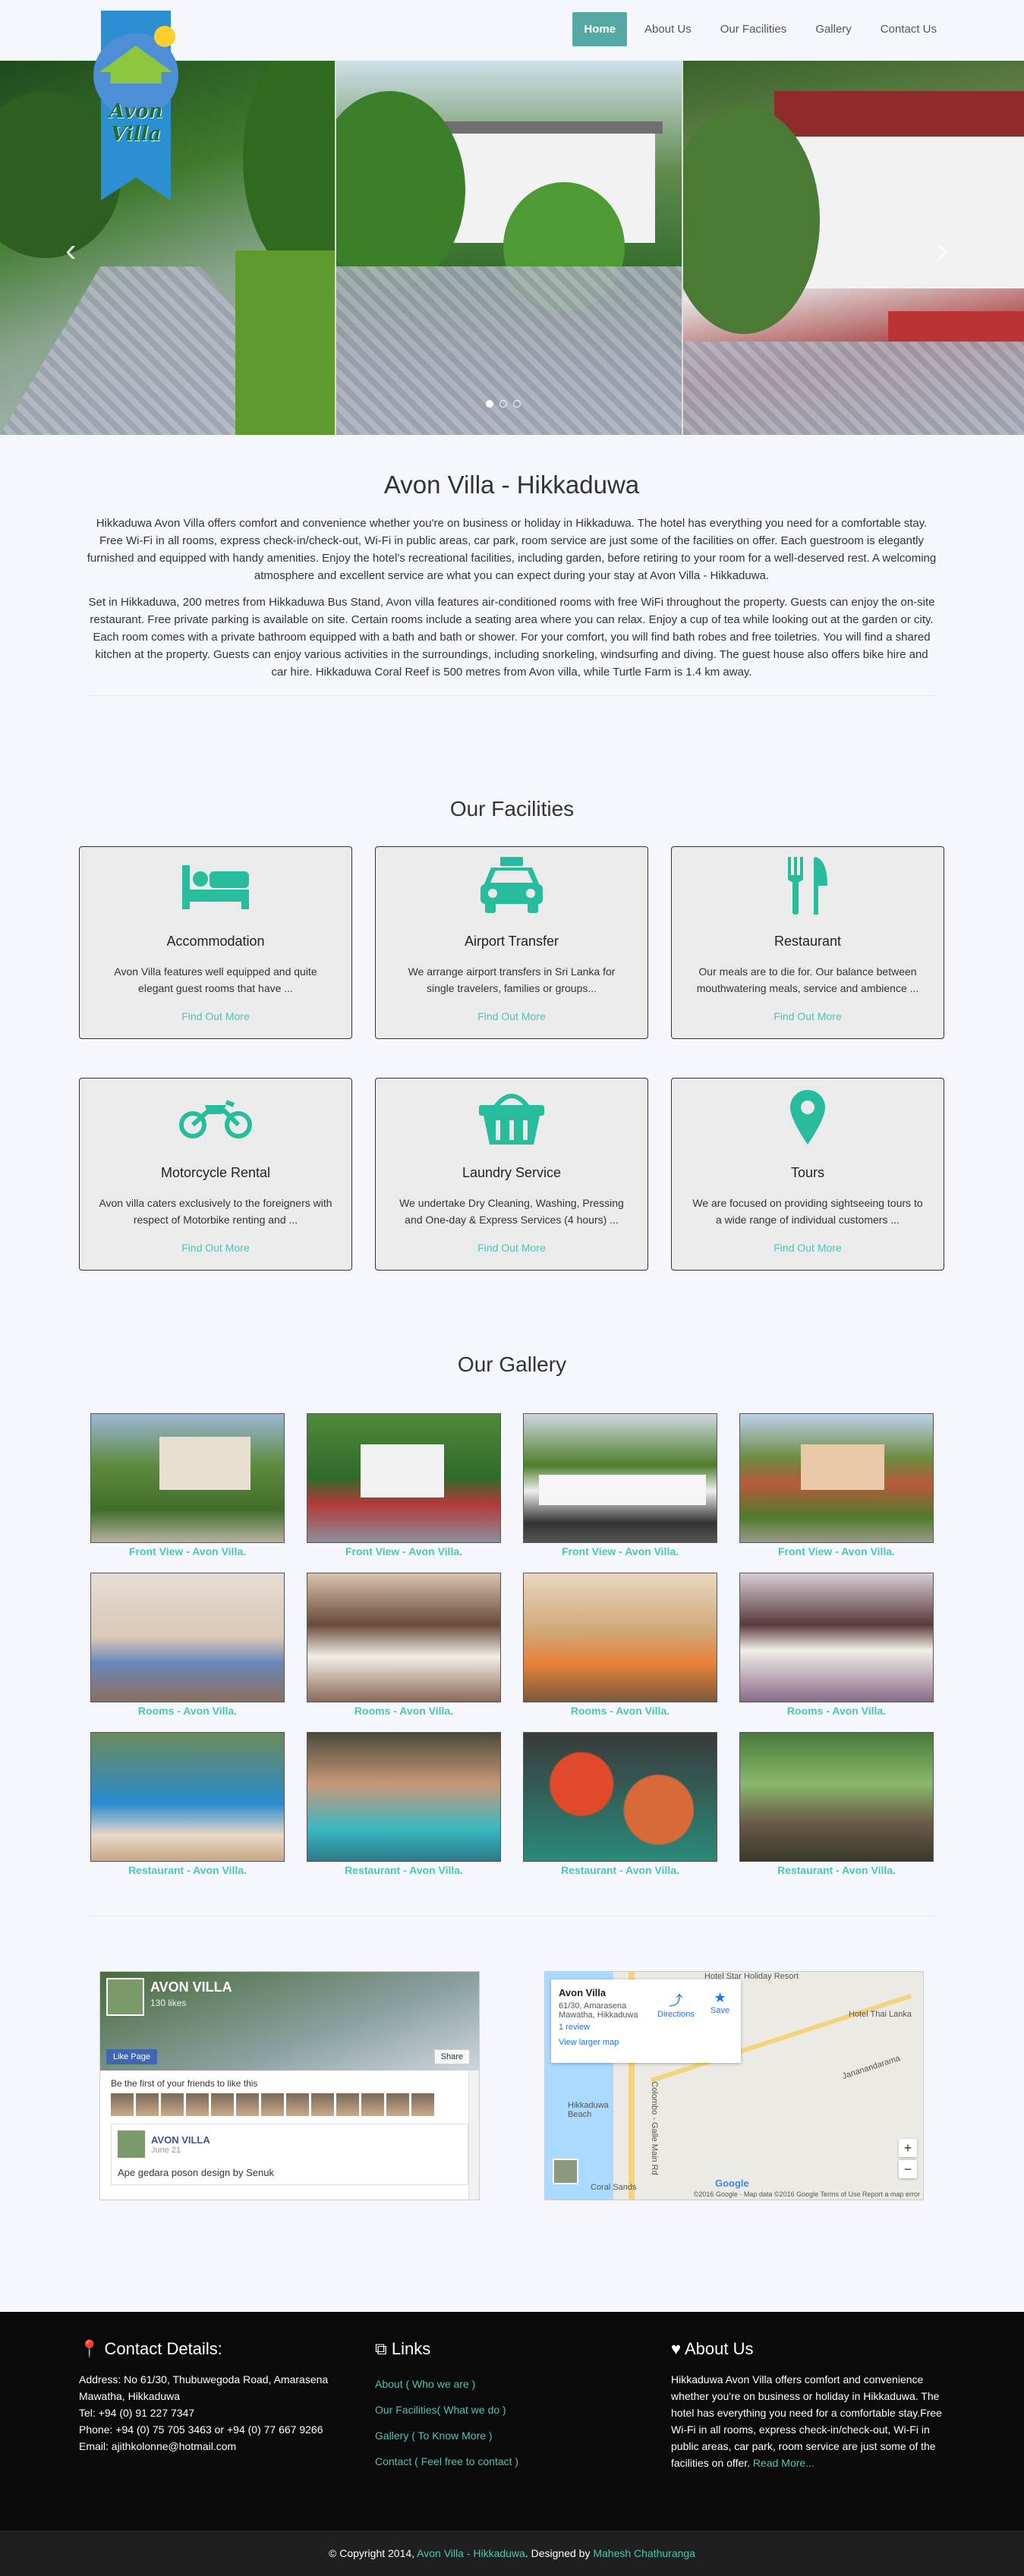  Describe the element at coordinates (833, 29) in the screenshot. I see `nav-gallery: Gallery` at that location.